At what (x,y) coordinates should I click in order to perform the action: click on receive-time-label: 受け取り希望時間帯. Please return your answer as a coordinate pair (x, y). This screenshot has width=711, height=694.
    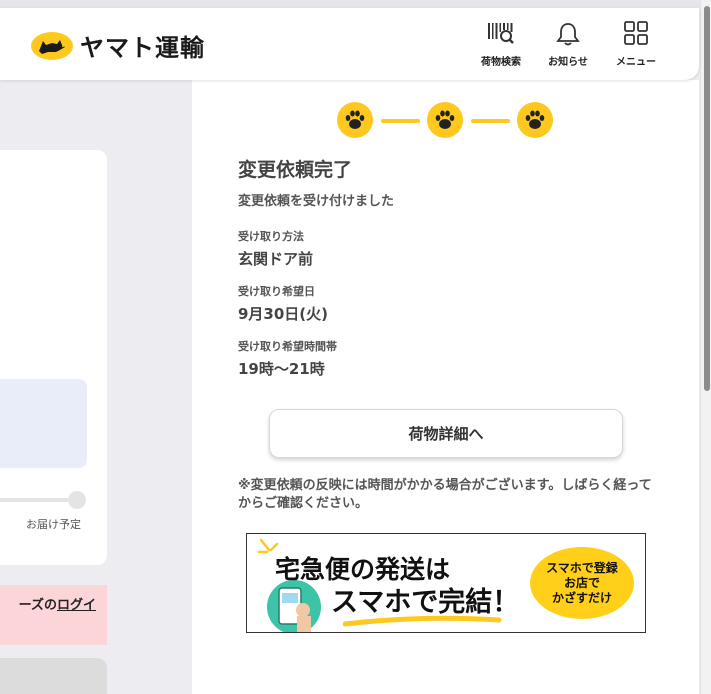
    Looking at the image, I should click on (287, 346).